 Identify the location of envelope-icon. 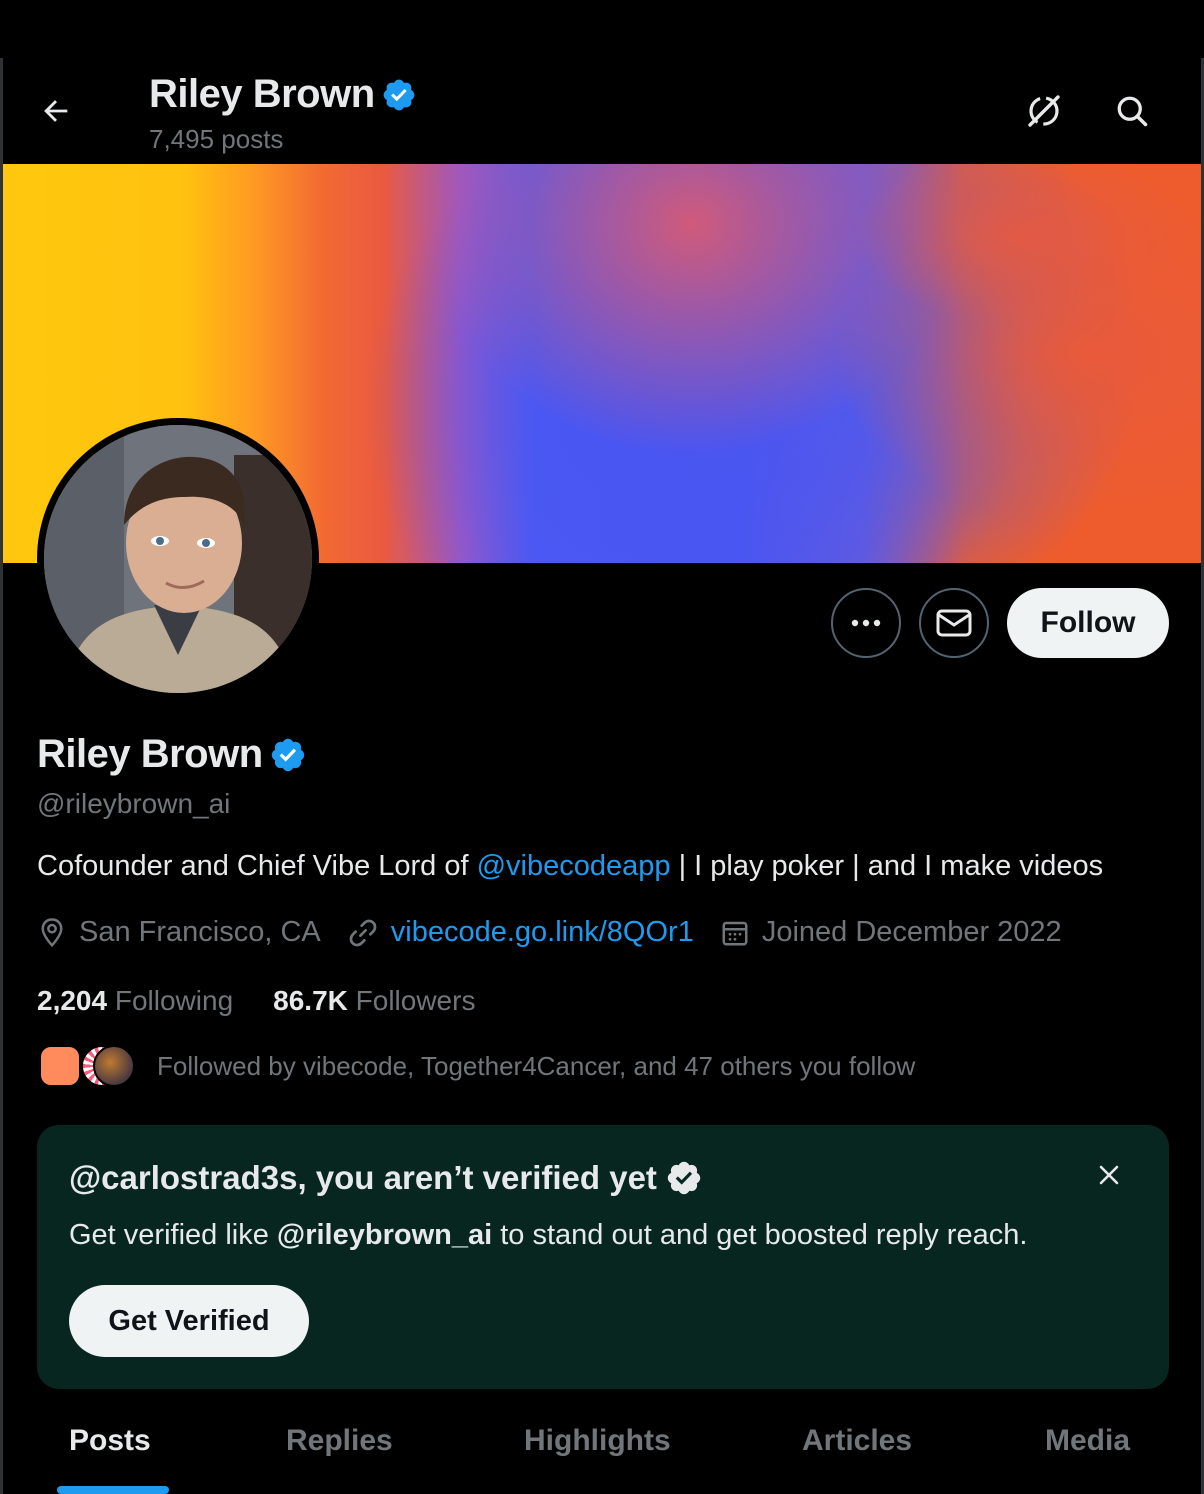
(954, 623).